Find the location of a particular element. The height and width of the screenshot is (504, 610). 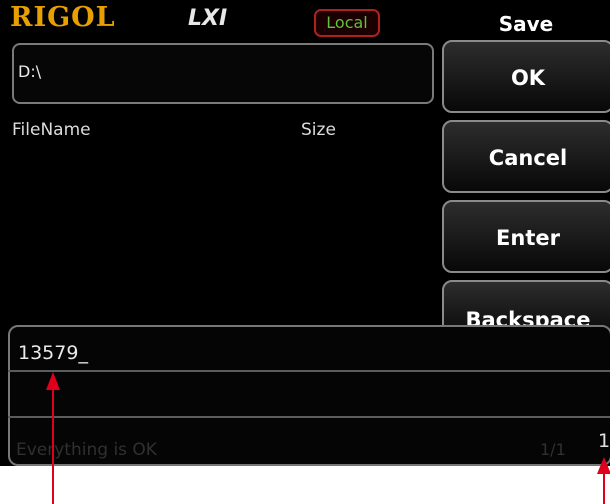

arrow-left is located at coordinates (53, 438).